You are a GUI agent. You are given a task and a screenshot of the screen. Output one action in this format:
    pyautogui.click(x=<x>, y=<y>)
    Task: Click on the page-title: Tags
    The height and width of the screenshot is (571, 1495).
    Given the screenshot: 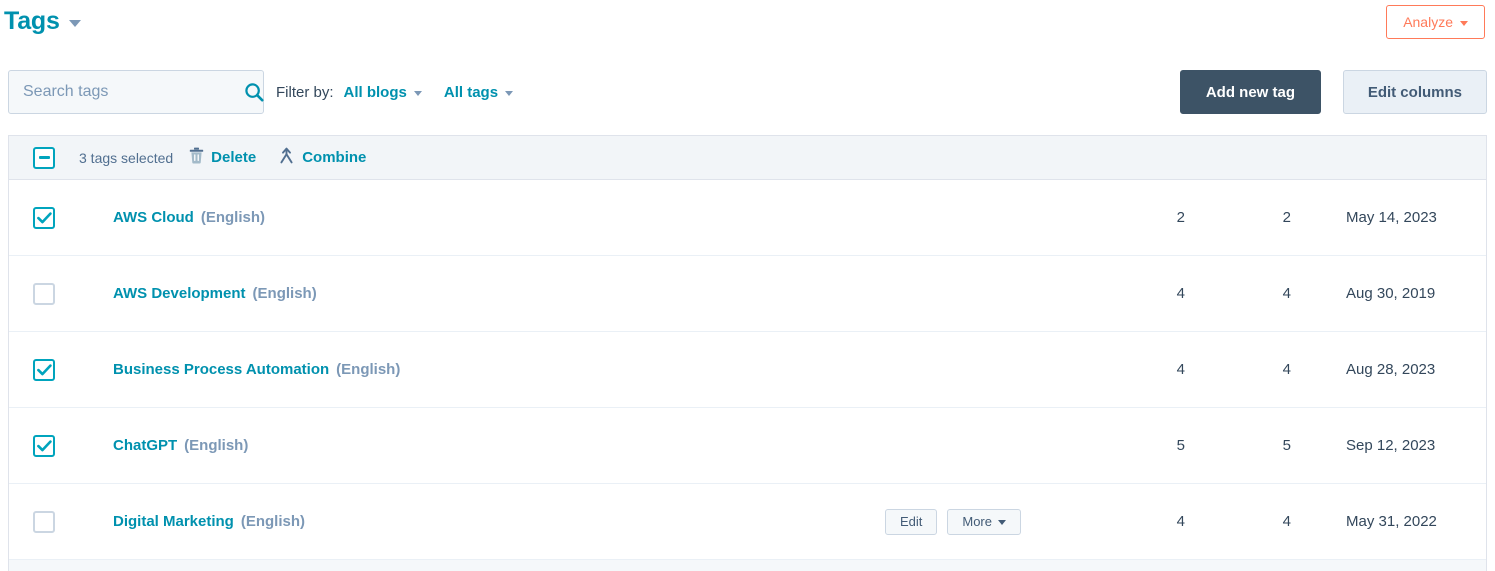 What is the action you would take?
    pyautogui.click(x=32, y=21)
    